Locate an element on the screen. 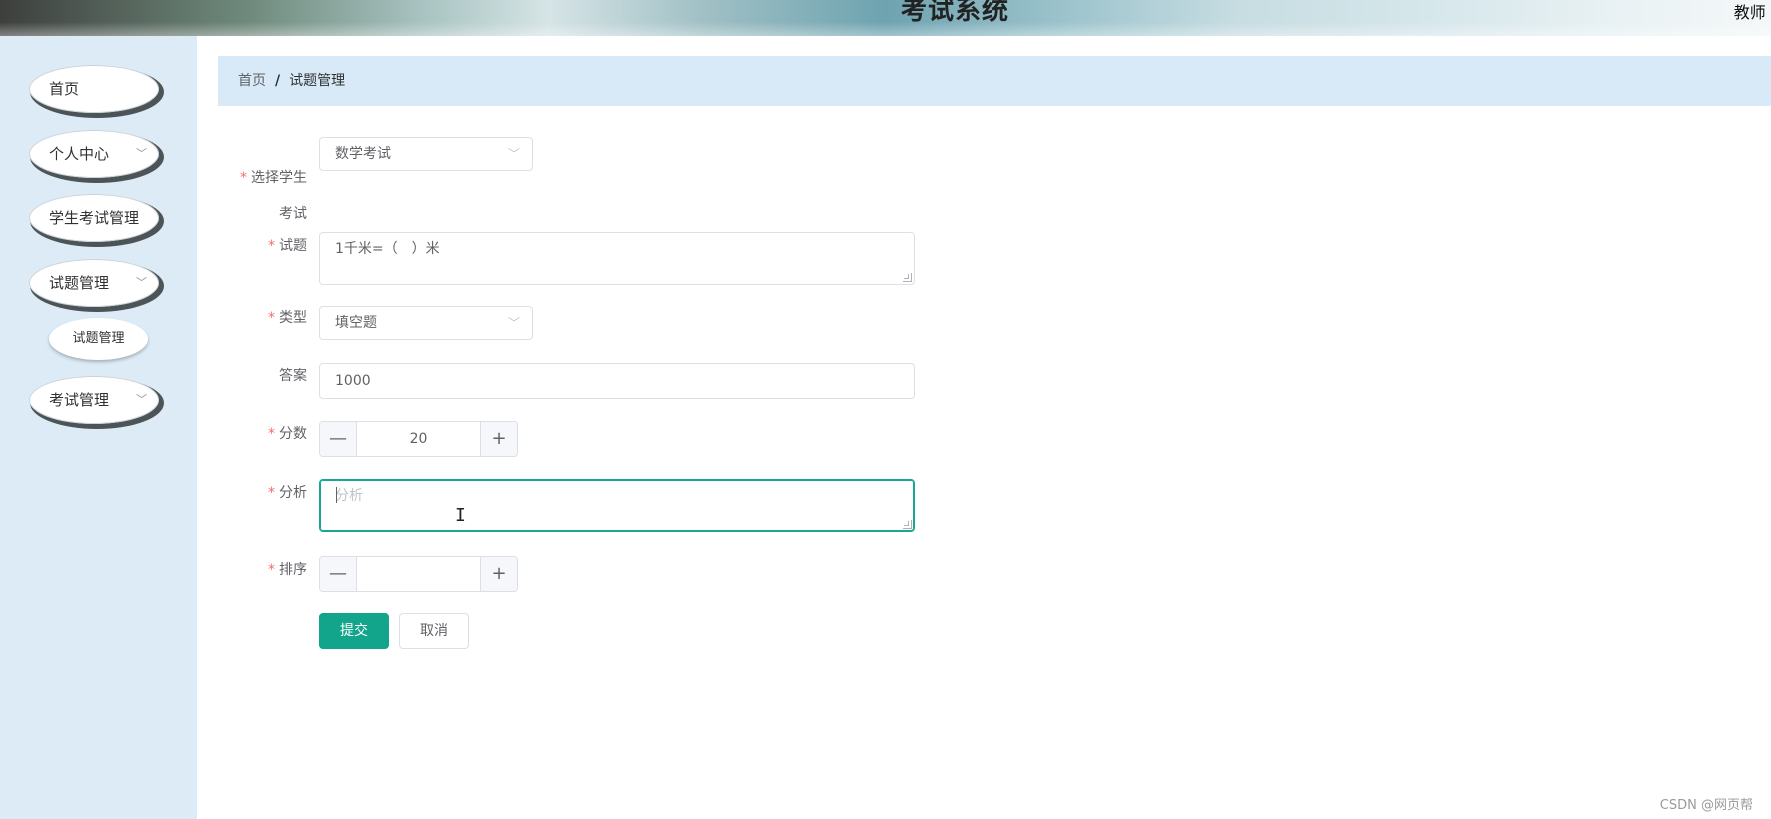 This screenshot has height=819, width=1771. watermark: CSDN @网页帮 is located at coordinates (1706, 805).